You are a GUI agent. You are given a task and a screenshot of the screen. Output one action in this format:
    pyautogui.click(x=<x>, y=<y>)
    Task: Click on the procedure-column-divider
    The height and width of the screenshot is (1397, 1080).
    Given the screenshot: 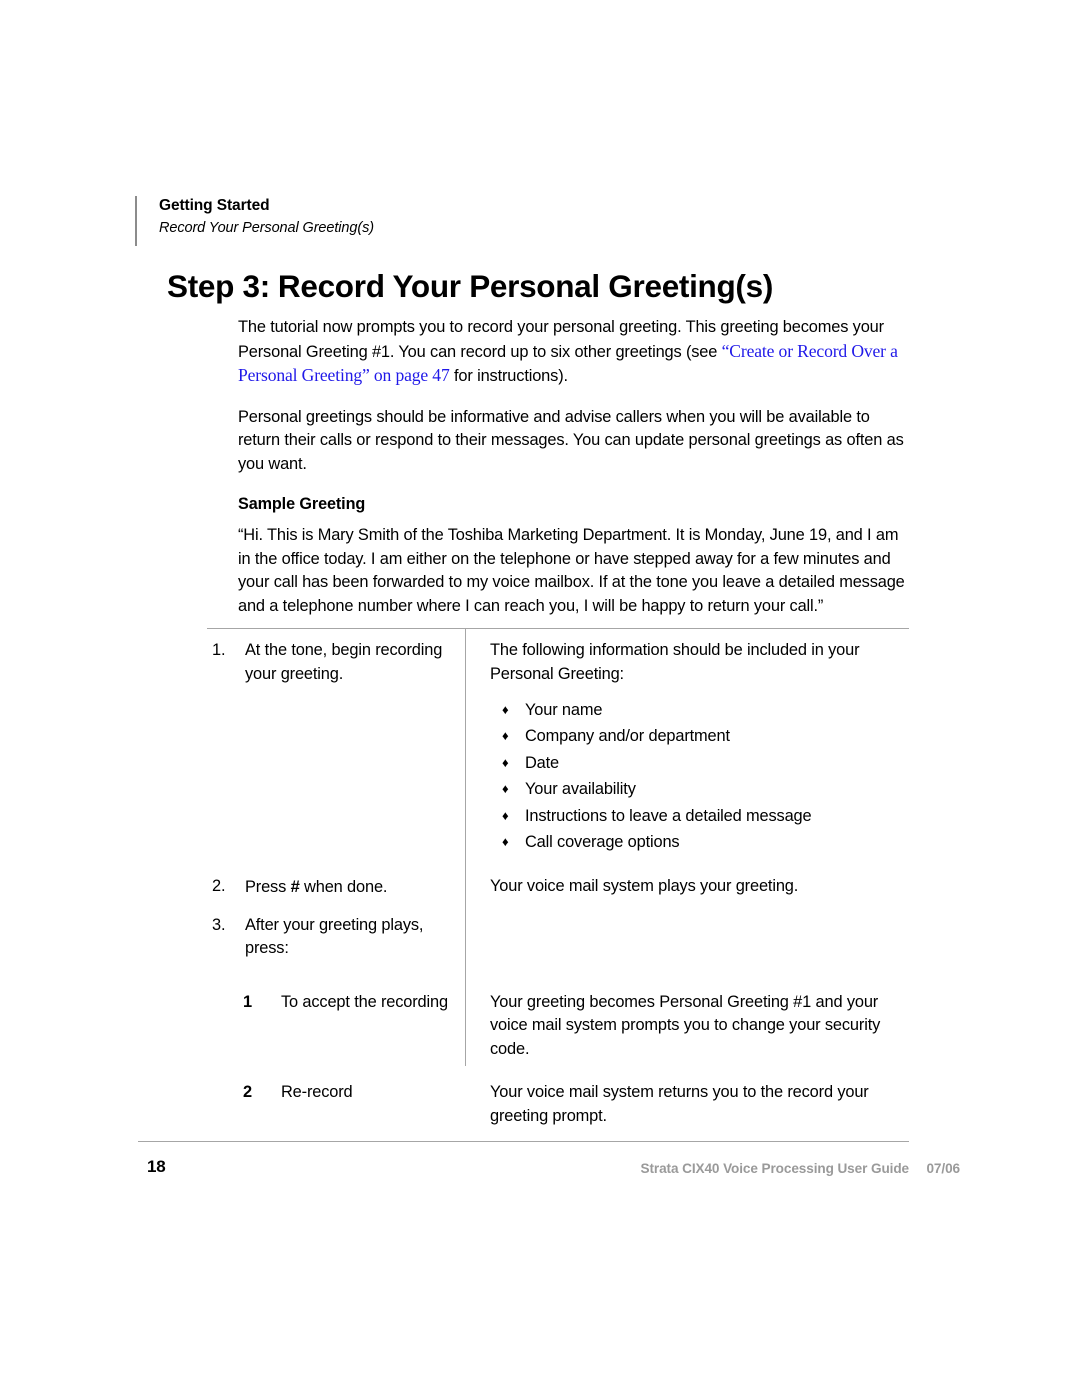 What is the action you would take?
    pyautogui.click(x=465, y=847)
    